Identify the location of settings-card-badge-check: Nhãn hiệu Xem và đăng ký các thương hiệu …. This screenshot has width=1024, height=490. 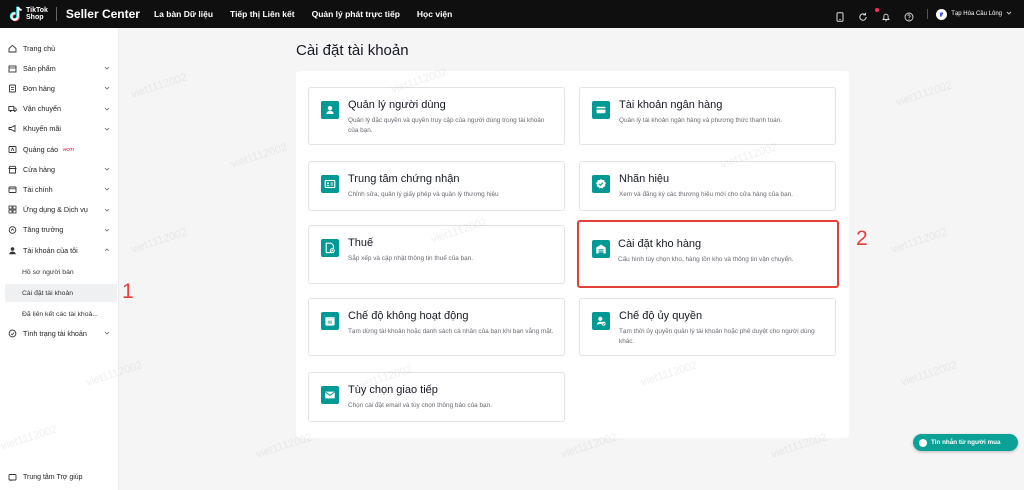
(707, 186).